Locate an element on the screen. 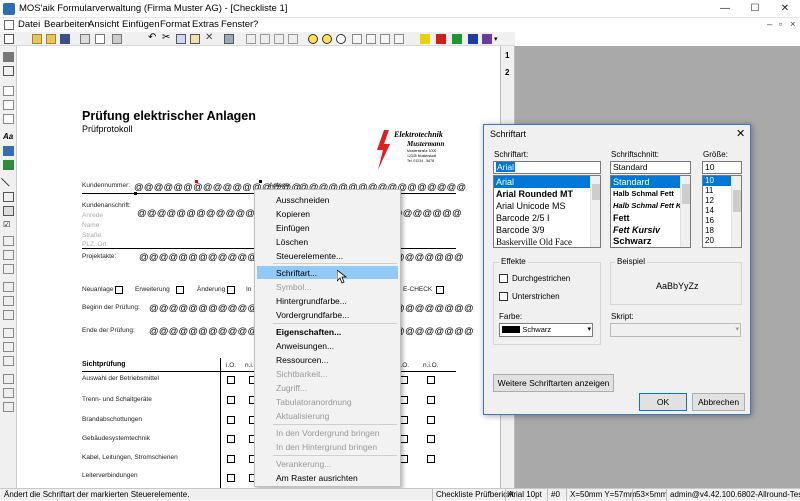  view-icon is located at coordinates (399, 39).